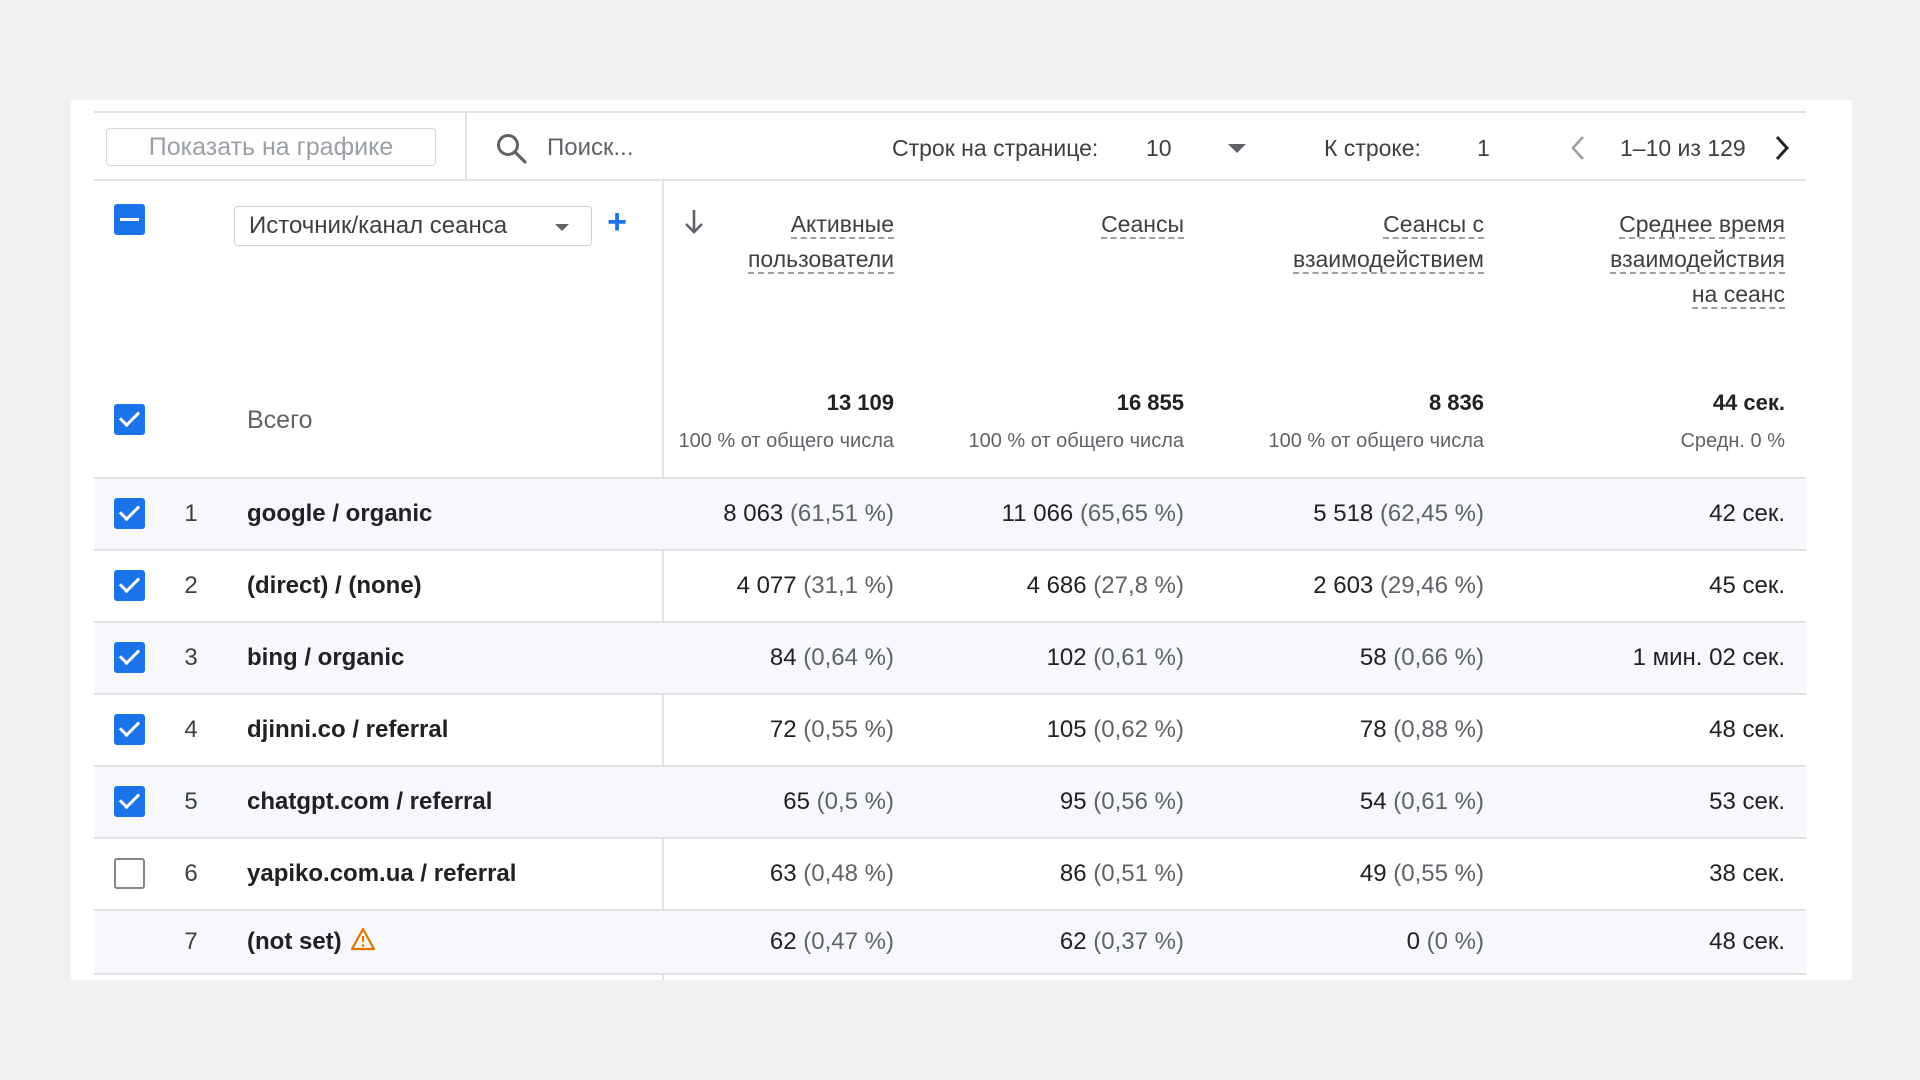  What do you see at coordinates (1131, 513) in the screenshot?
I see `cell-percent: (65,65 %)` at bounding box center [1131, 513].